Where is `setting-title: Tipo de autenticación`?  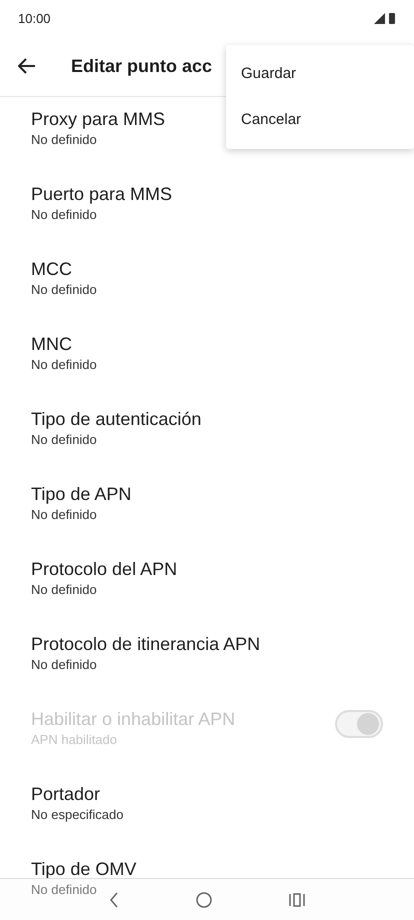 setting-title: Tipo de autenticación is located at coordinates (116, 419).